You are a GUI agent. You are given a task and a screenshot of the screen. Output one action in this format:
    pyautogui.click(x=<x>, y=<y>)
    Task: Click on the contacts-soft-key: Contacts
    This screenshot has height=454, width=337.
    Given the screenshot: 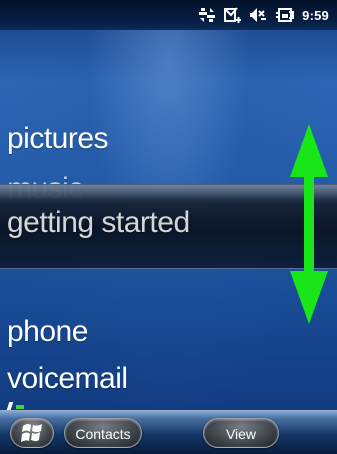 What is the action you would take?
    pyautogui.click(x=103, y=433)
    